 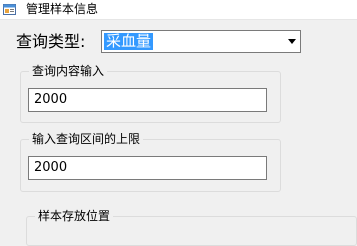 I want to click on query-type-dropdown: 采血量, so click(x=201, y=41).